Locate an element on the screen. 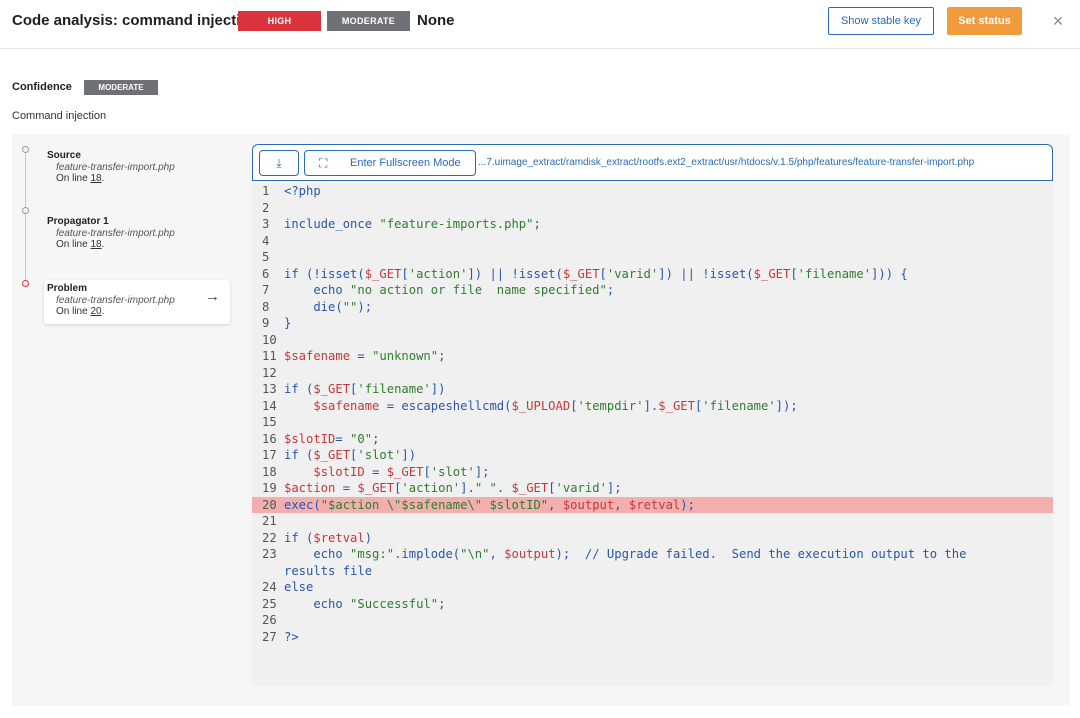 This screenshot has width=1080, height=718. line-number: 4 is located at coordinates (266, 240).